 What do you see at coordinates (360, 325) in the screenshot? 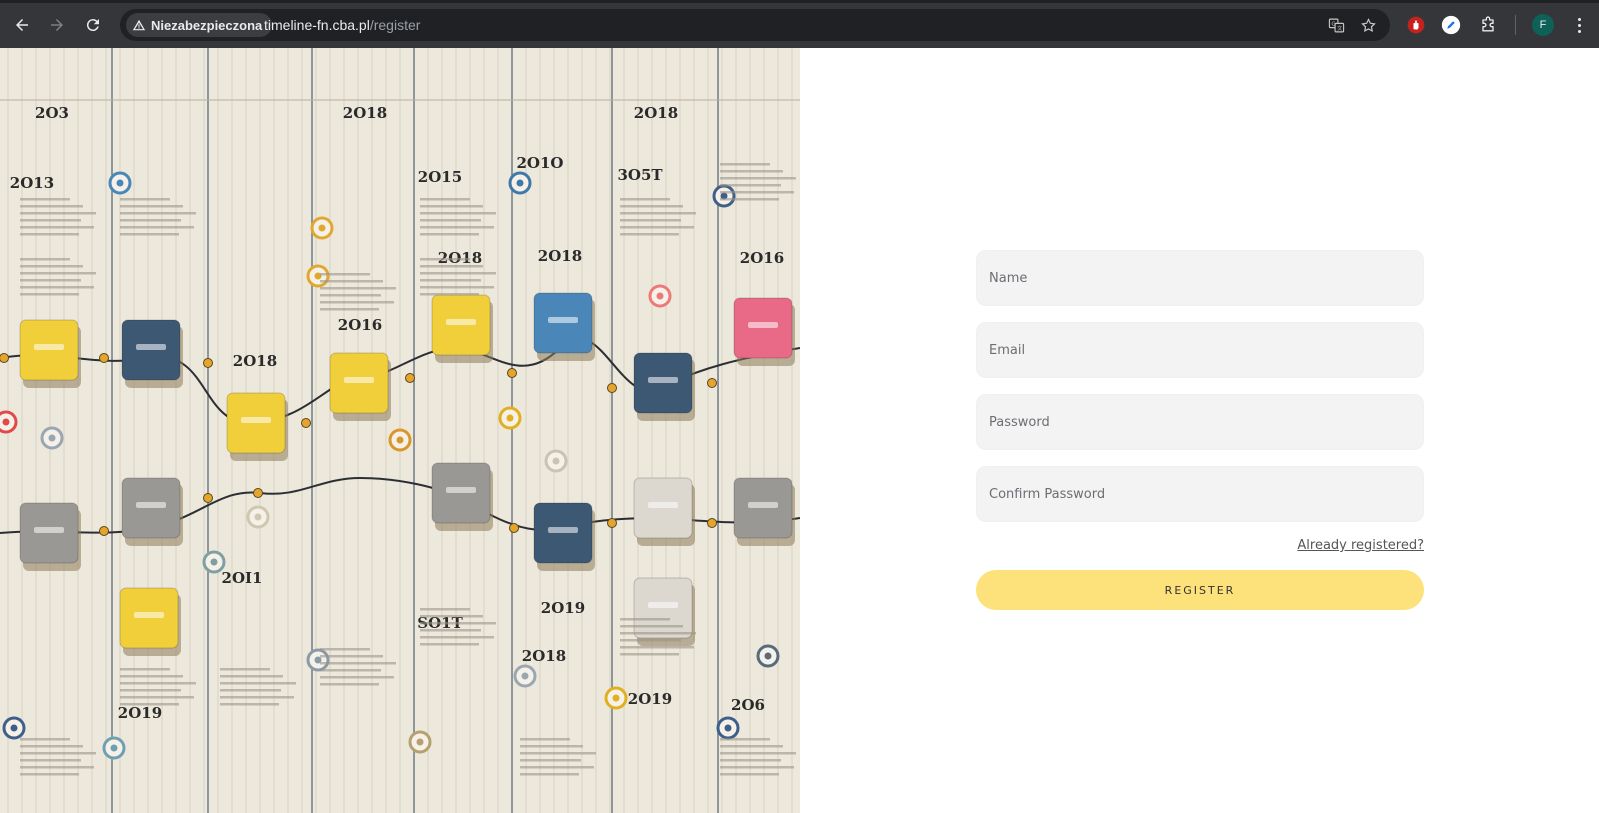
I see `year-label: 2O16` at bounding box center [360, 325].